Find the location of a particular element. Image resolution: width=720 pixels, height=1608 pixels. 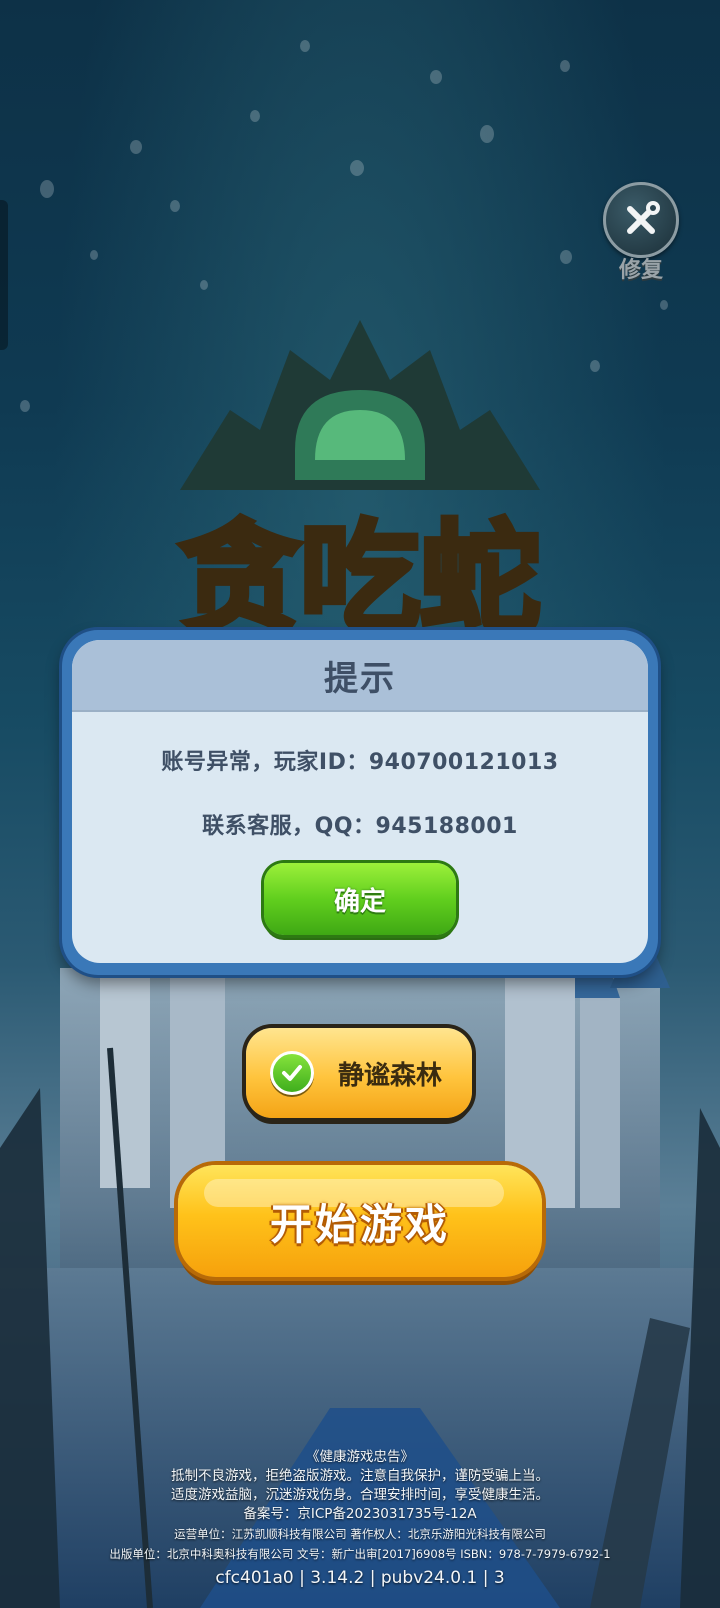

health-notice-title: 《健康游戏忠告》 is located at coordinates (360, 1457).